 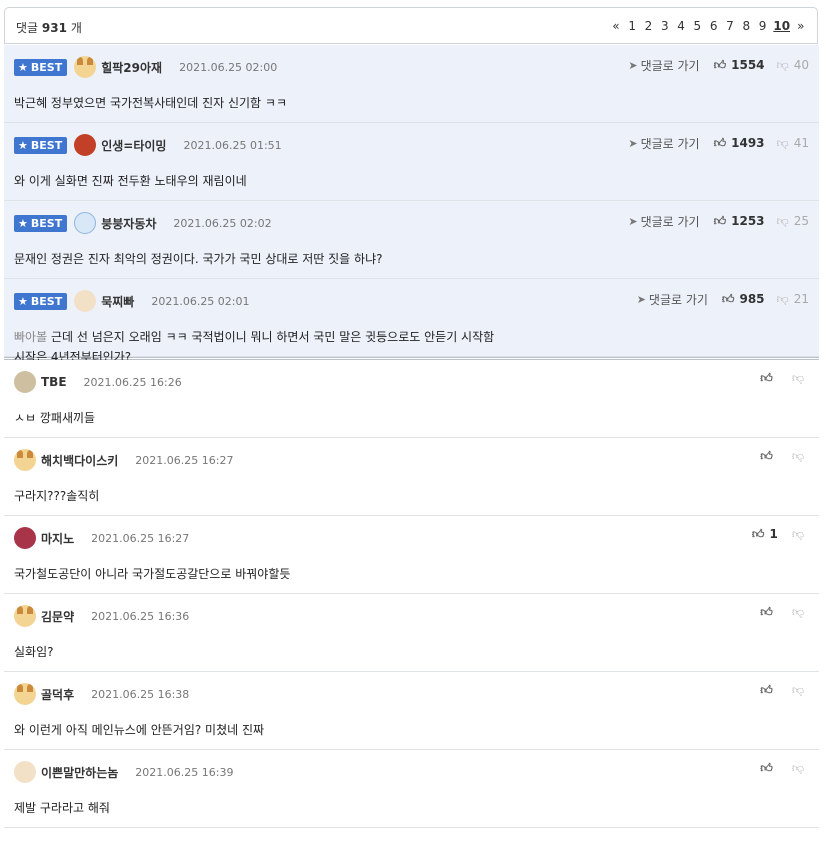 I want to click on pager-prev-button: «, so click(x=616, y=26).